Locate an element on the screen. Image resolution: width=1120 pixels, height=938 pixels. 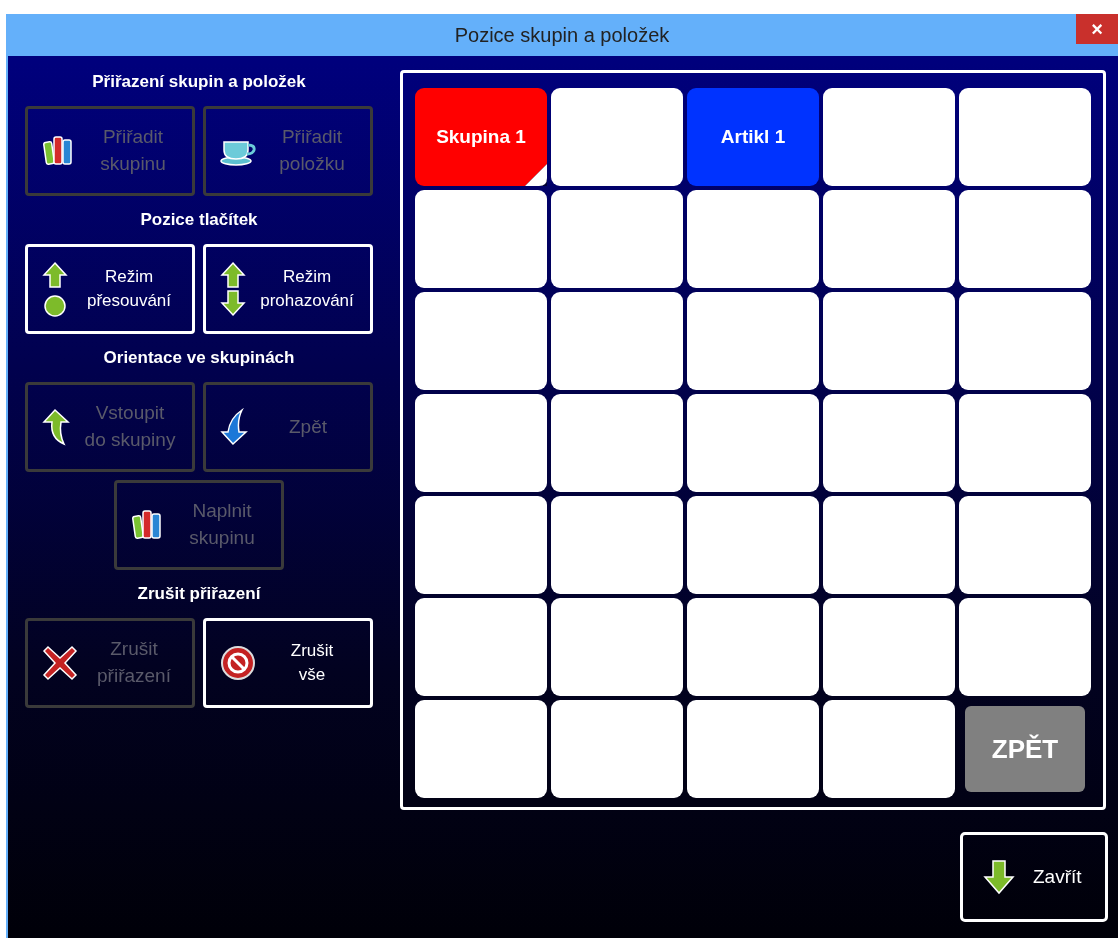
corner-fold-icon is located at coordinates (536, 175).